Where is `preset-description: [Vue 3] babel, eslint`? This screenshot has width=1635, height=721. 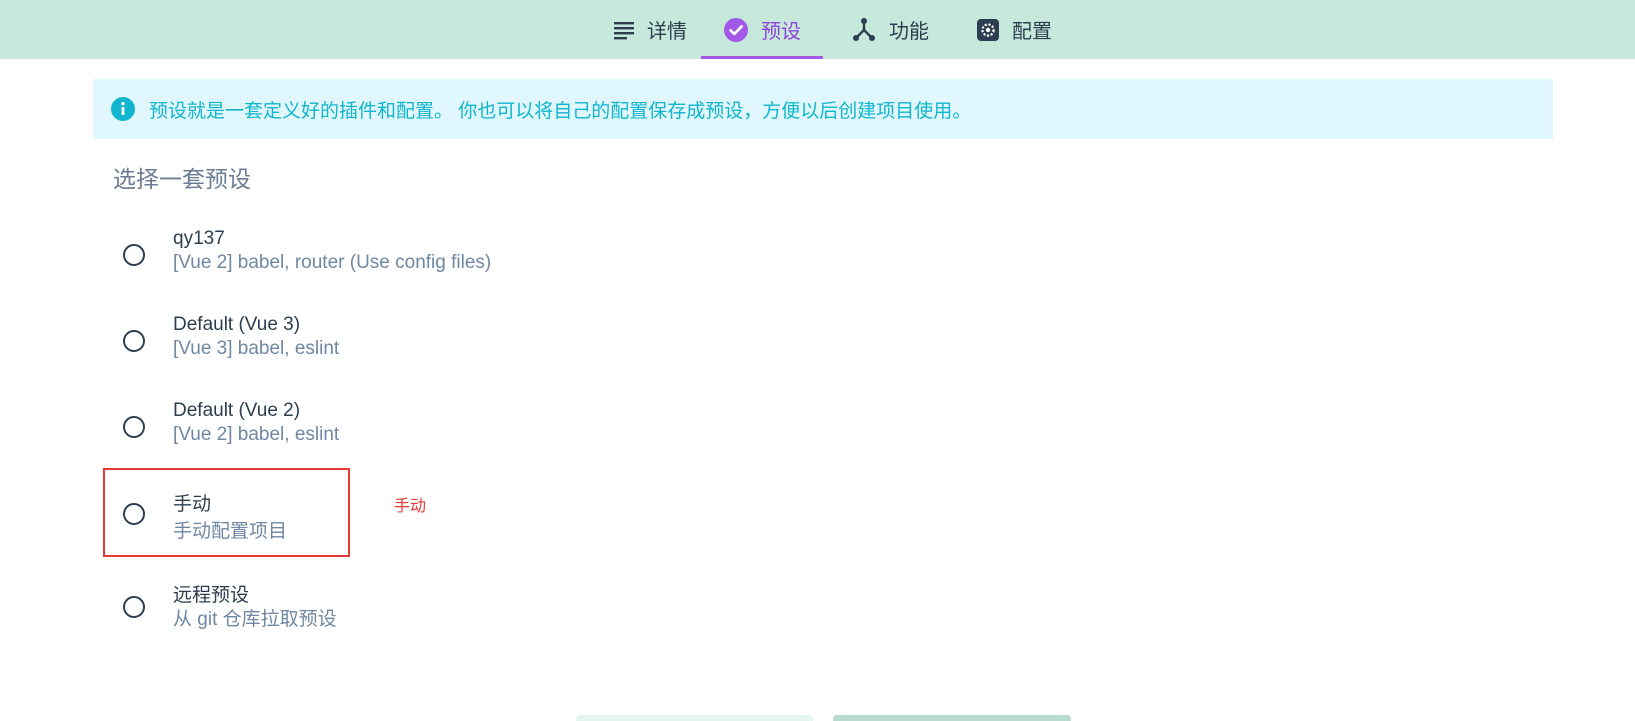
preset-description: [Vue 3] babel, eslint is located at coordinates (256, 348).